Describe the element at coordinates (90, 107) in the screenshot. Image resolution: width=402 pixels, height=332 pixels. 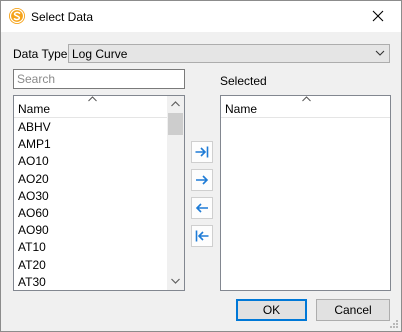
I see `available-name-column-header: Name` at that location.